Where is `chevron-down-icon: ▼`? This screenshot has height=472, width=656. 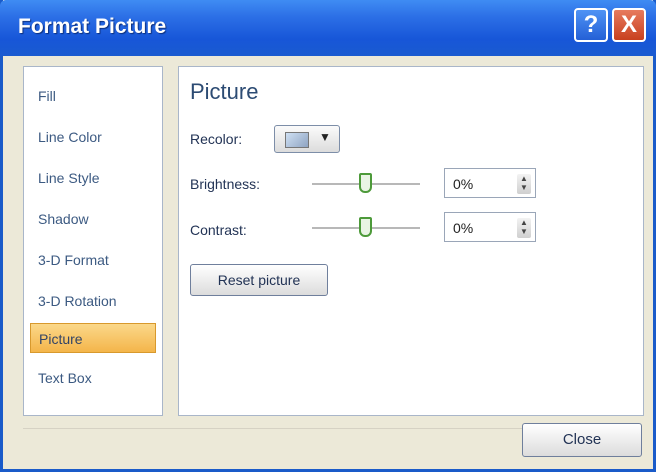 chevron-down-icon: ▼ is located at coordinates (325, 137).